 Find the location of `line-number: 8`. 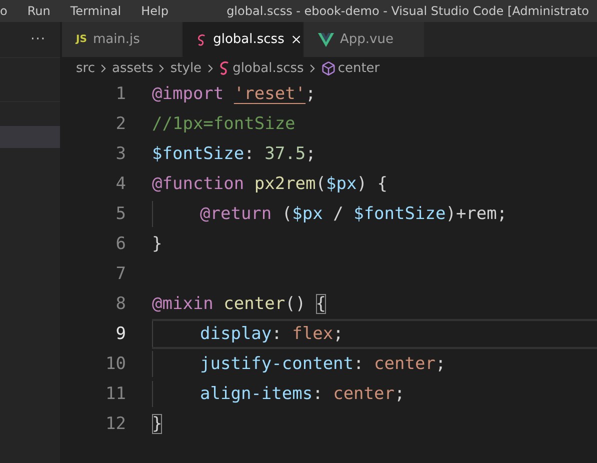

line-number: 8 is located at coordinates (120, 304).